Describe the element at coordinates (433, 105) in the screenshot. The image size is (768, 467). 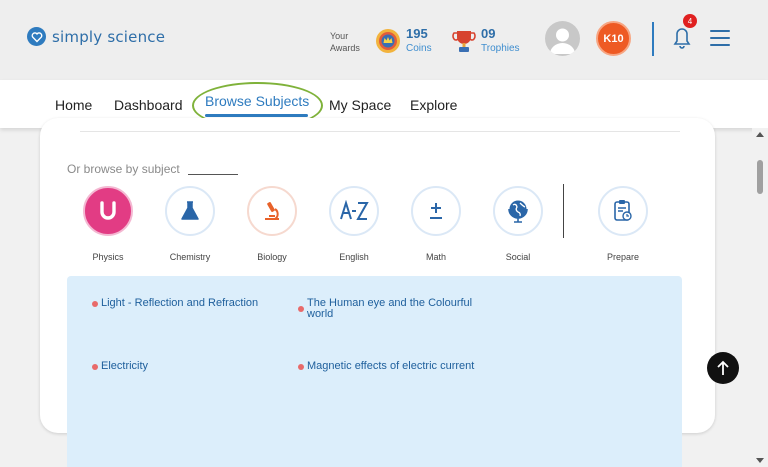
I see `nav-explore: Explore` at that location.